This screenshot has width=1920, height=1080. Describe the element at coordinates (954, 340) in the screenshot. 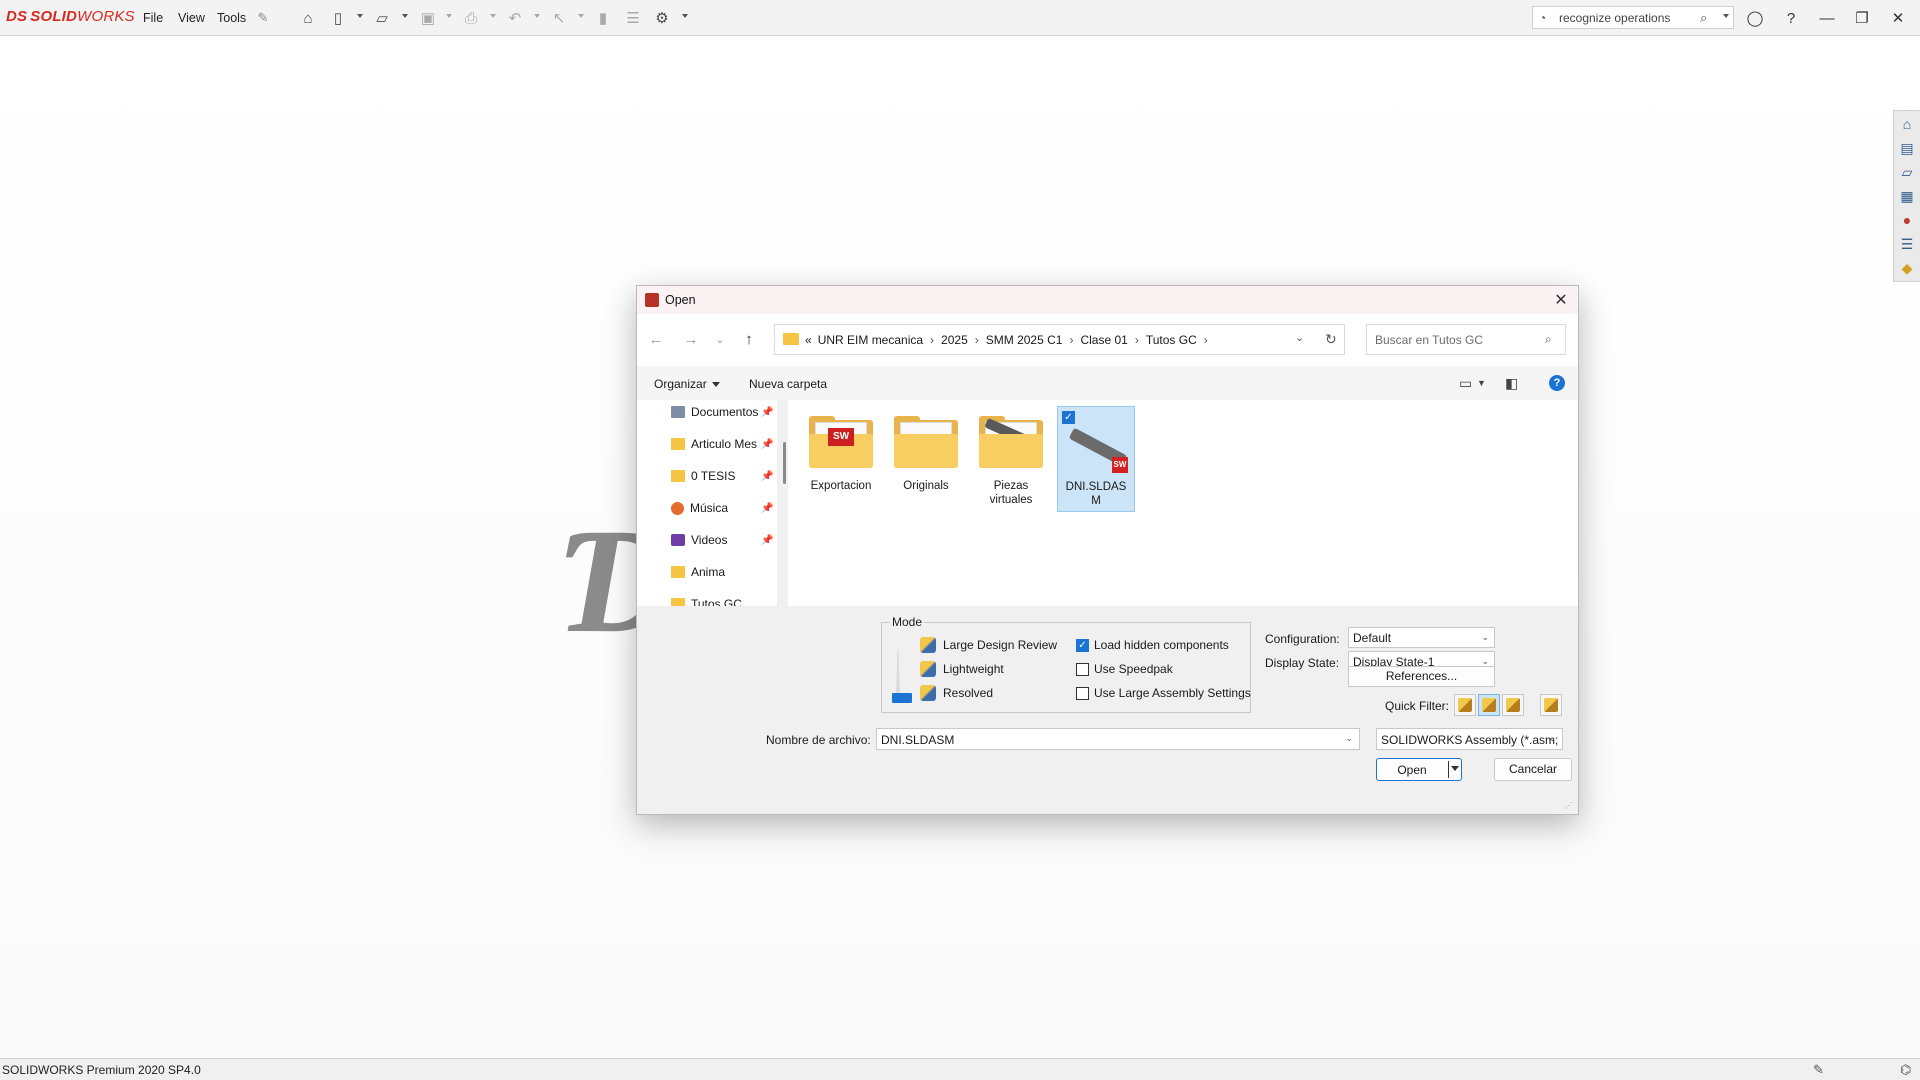

I see `breadcrumb-item: 2025` at that location.